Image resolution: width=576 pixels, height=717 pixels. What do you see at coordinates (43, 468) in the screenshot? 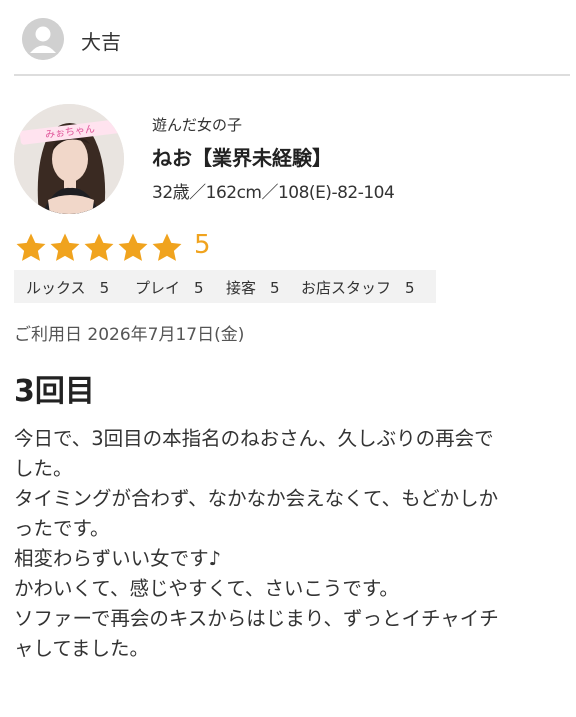
I see `review-line: した。` at bounding box center [43, 468].